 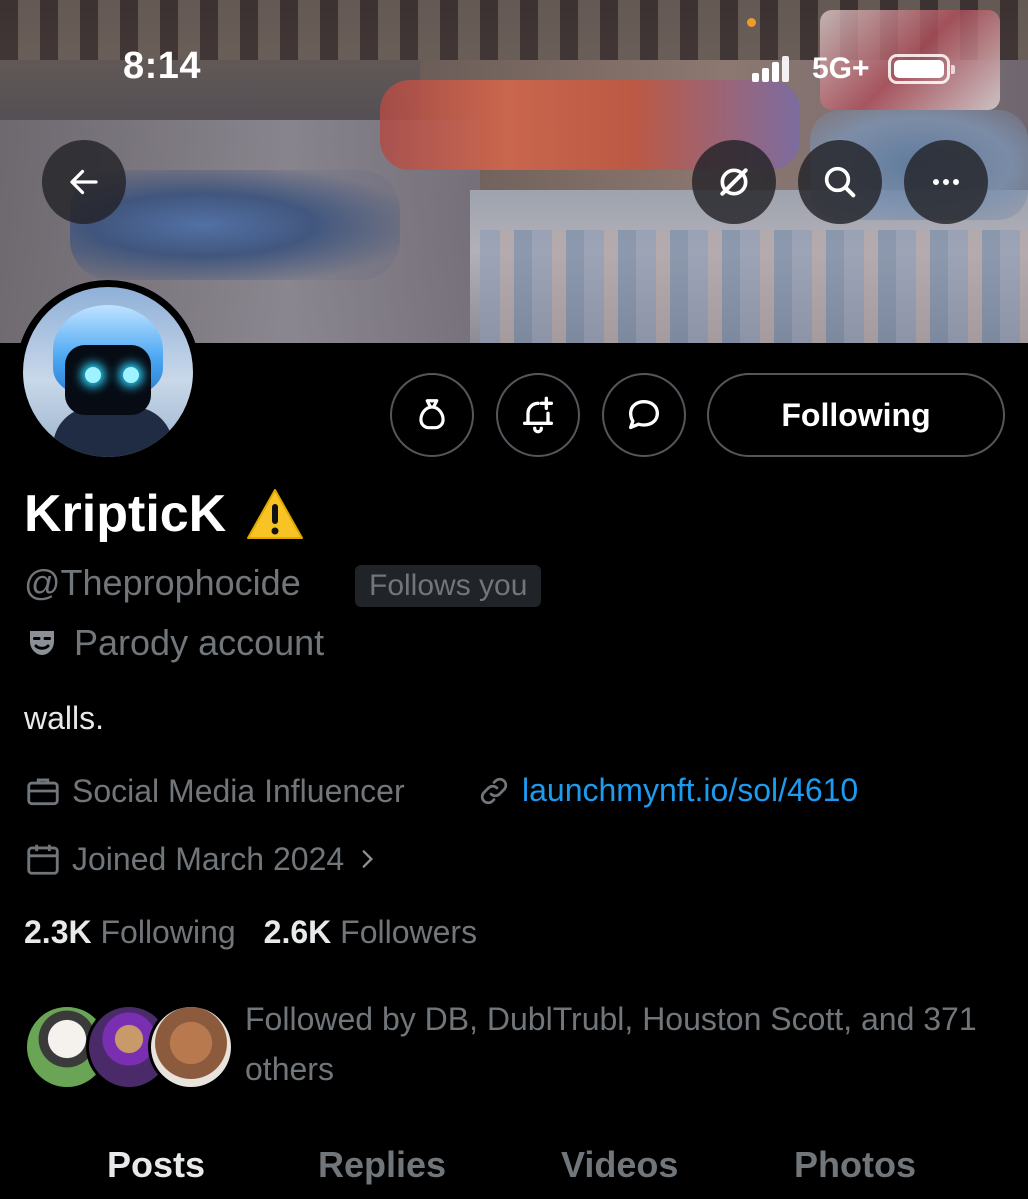 I want to click on search-button, so click(x=840, y=182).